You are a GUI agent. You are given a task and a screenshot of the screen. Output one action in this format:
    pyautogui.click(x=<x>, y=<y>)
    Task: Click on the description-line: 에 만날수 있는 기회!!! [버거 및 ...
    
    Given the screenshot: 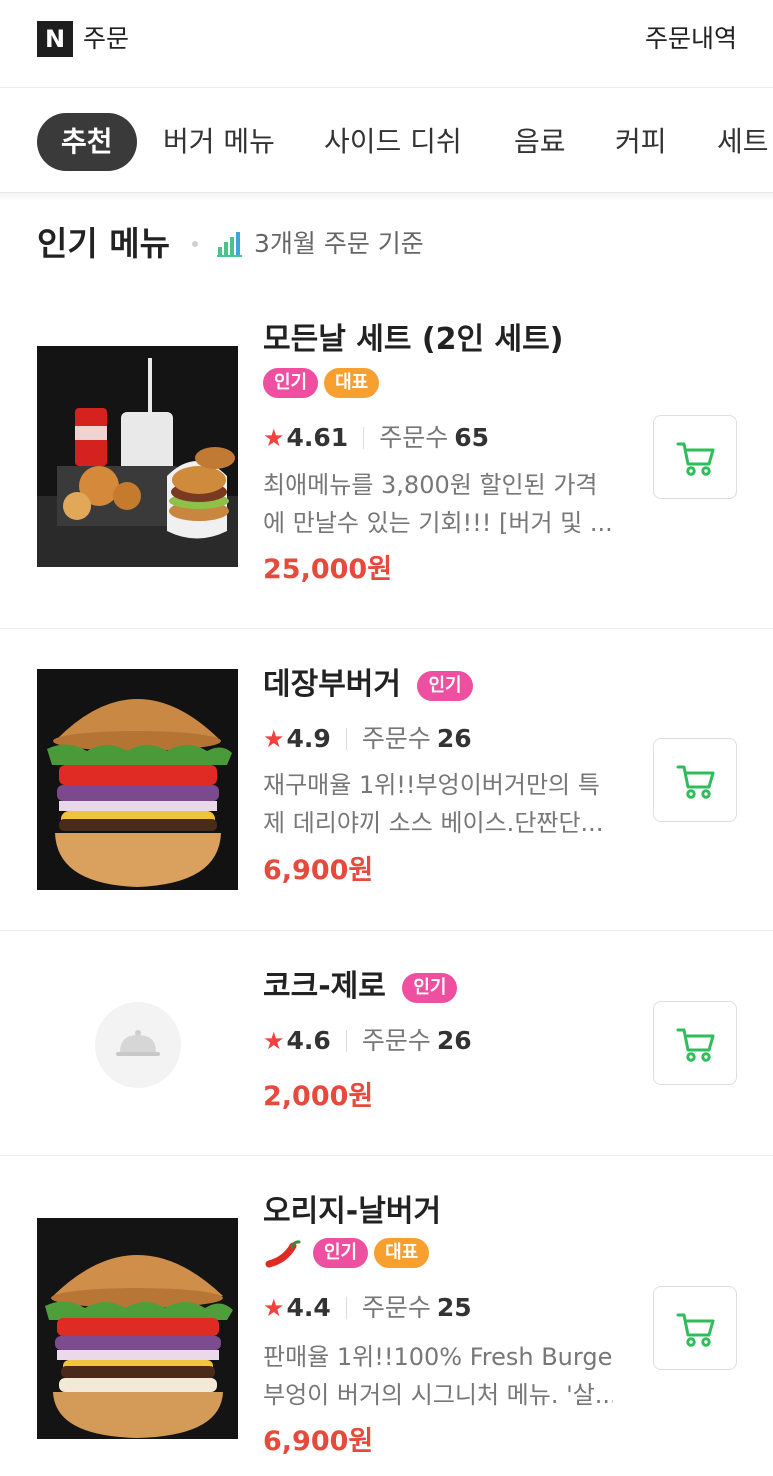 What is the action you would take?
    pyautogui.click(x=438, y=523)
    